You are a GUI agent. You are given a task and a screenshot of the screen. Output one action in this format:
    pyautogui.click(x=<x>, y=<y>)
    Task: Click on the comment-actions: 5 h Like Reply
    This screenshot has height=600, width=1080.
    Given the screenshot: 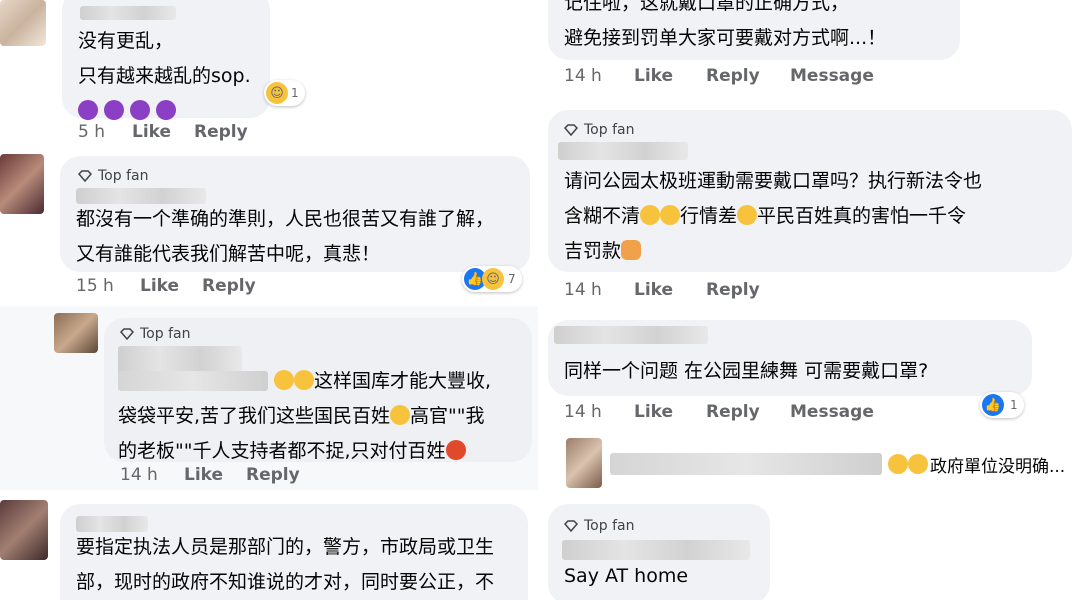 What is the action you would take?
    pyautogui.click(x=163, y=132)
    